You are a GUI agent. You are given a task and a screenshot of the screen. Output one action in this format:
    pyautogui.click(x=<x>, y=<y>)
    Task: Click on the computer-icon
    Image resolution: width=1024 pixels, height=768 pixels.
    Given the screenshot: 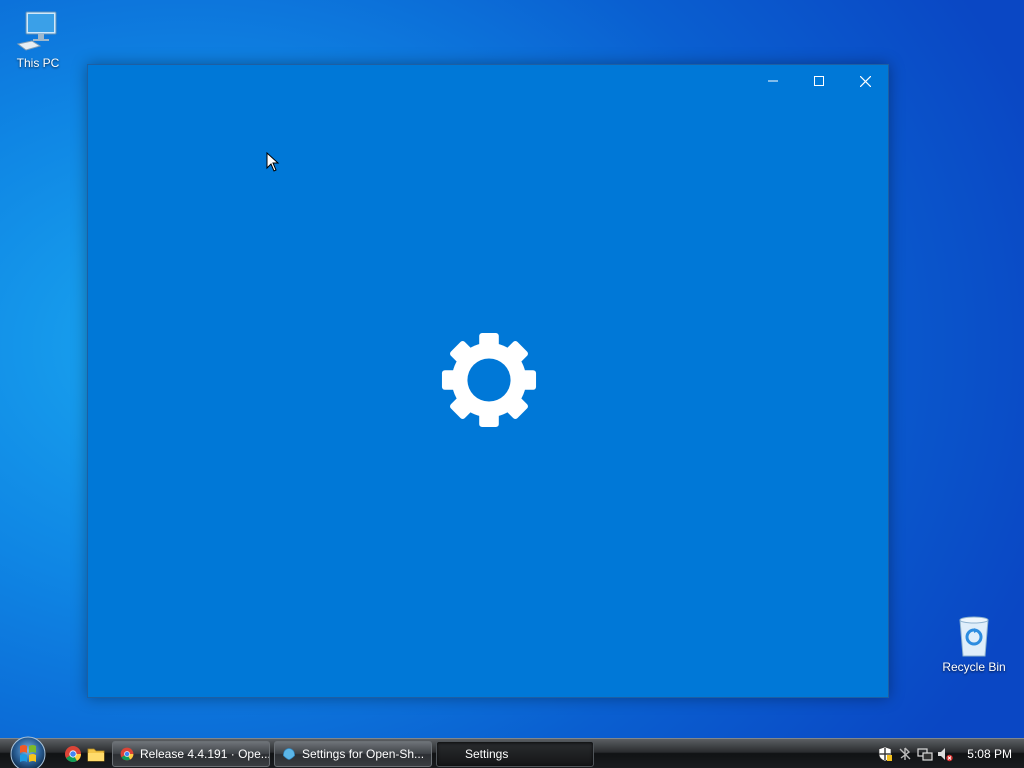 What is the action you would take?
    pyautogui.click(x=36, y=31)
    